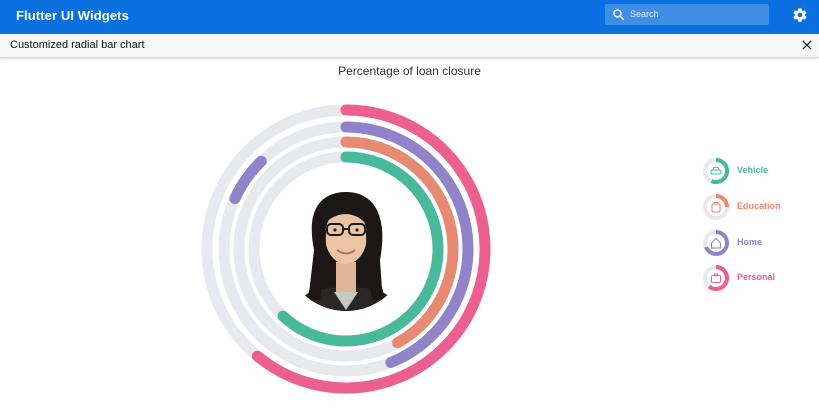  What do you see at coordinates (753, 170) in the screenshot?
I see `legend-label-vehicle: Vehicle` at bounding box center [753, 170].